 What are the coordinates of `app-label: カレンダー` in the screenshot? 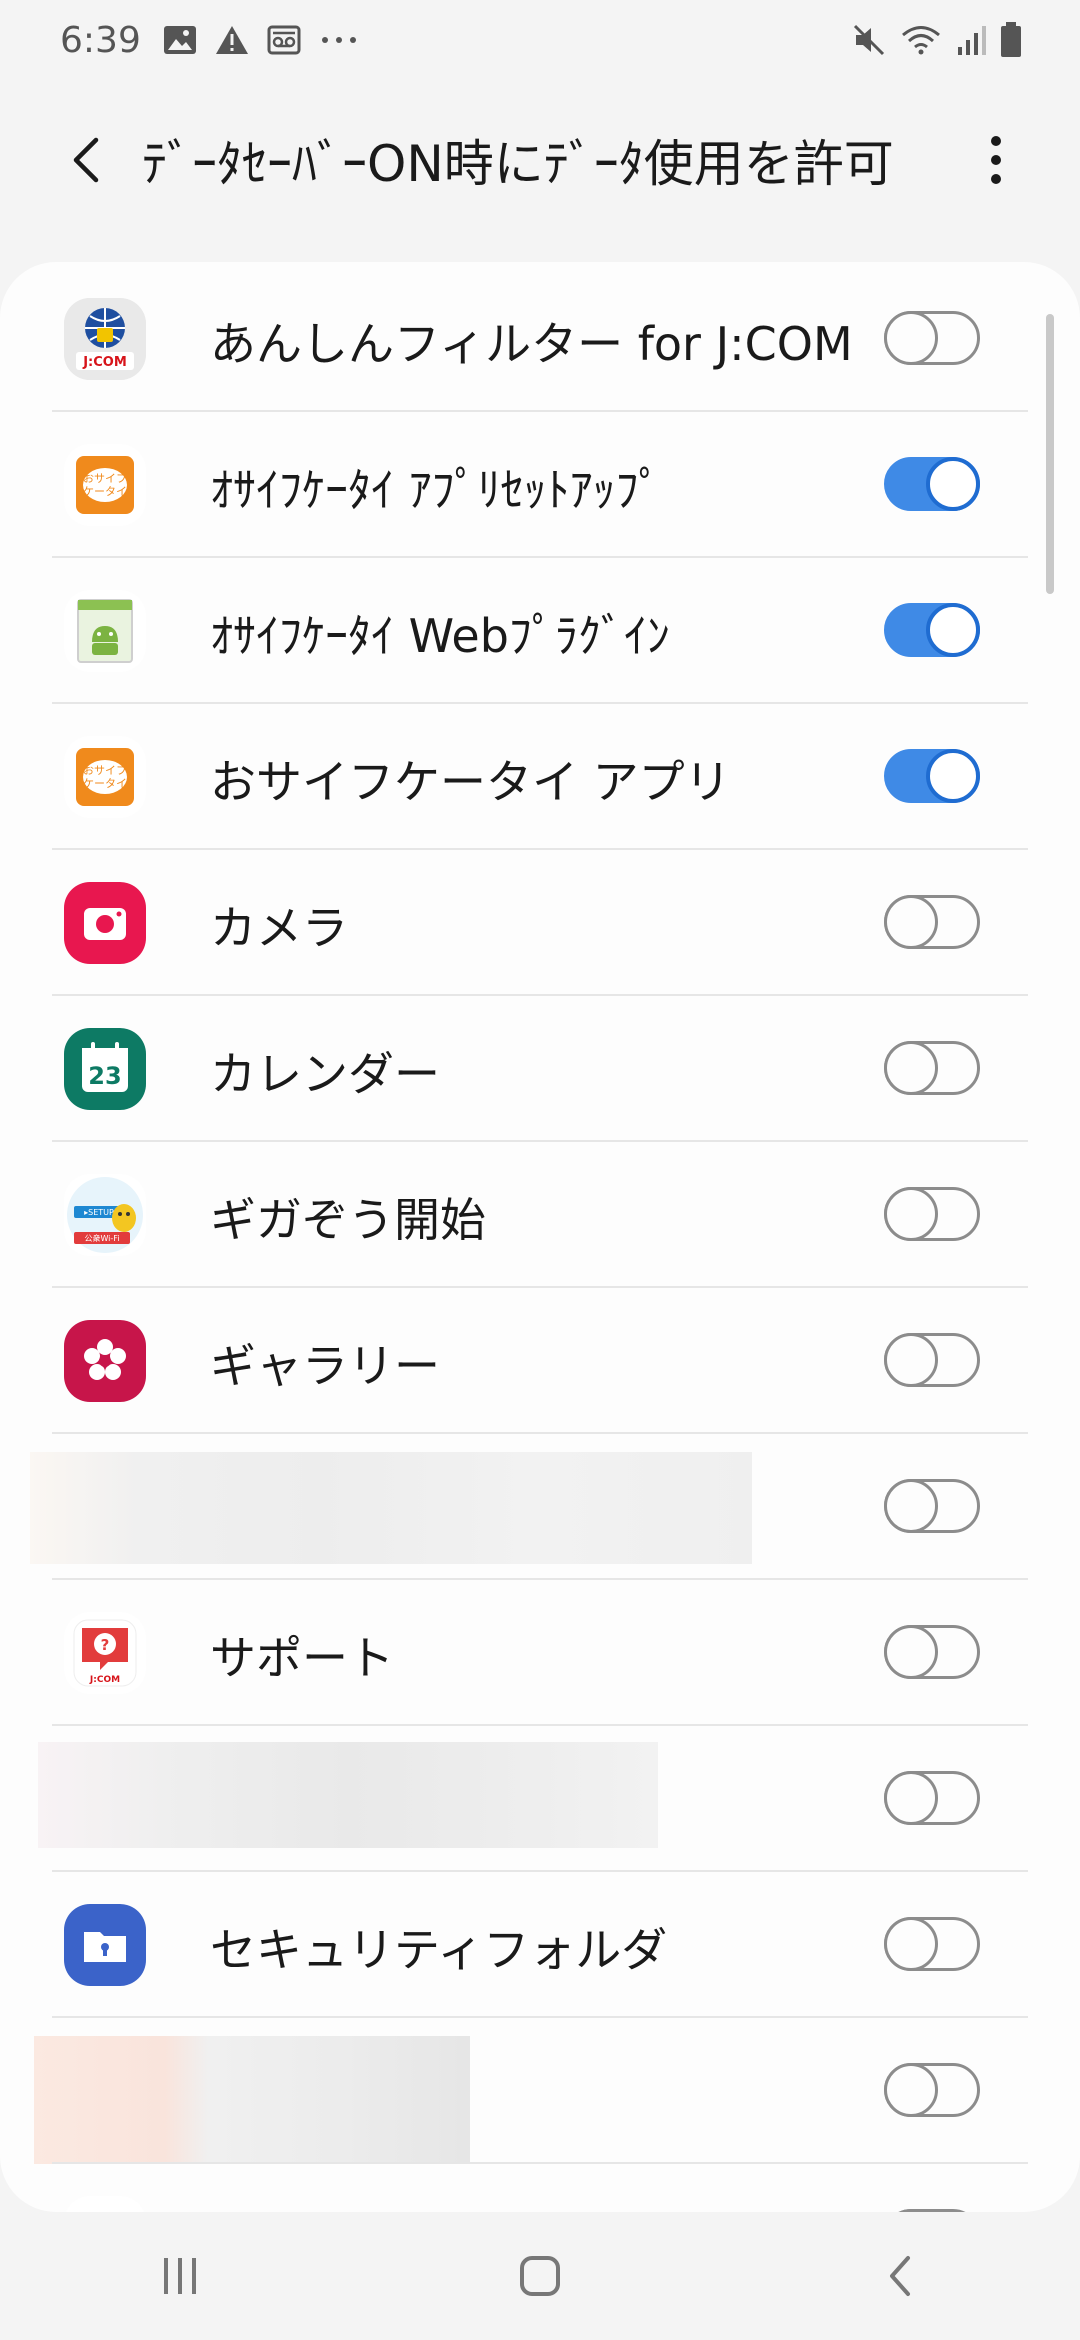 It's located at (325, 1074).